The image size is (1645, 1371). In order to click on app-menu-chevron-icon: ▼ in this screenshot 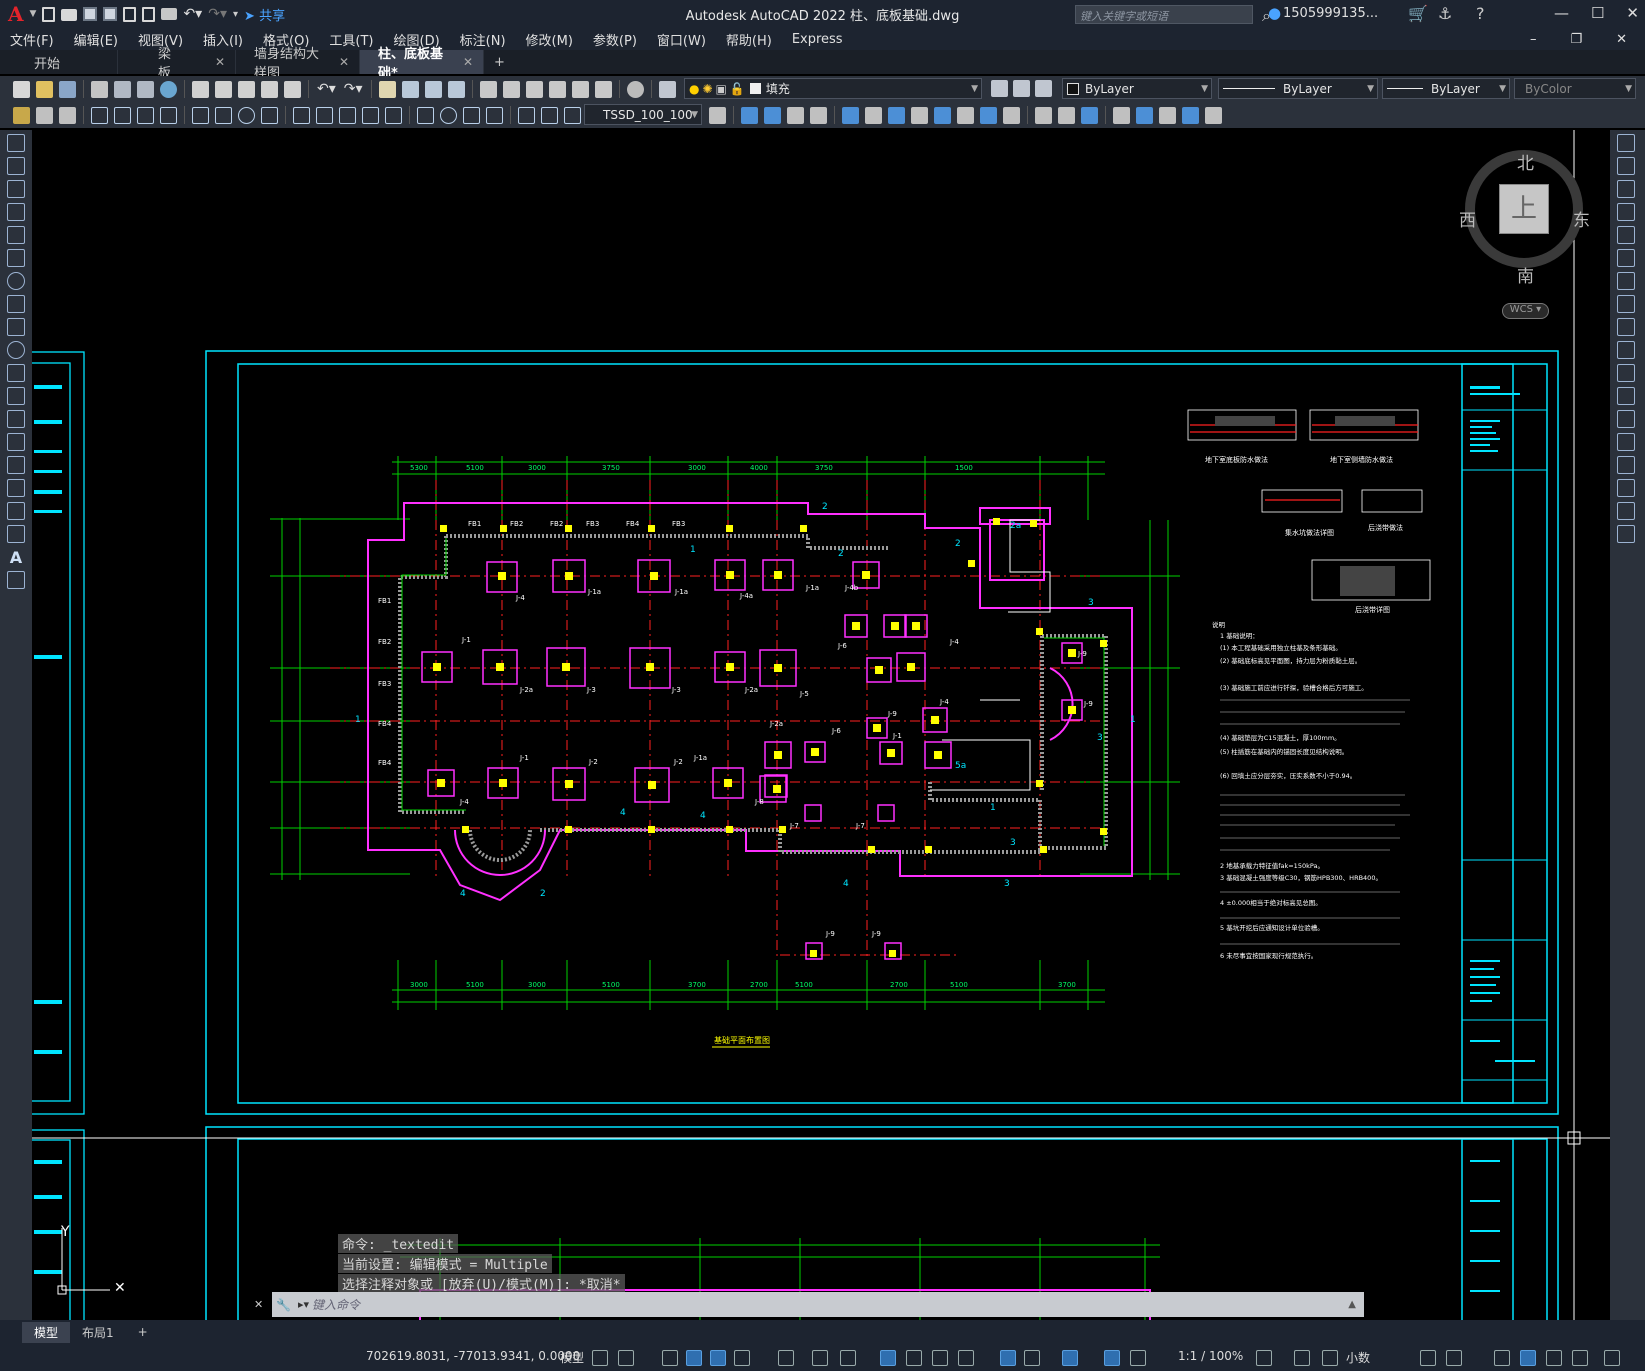, I will do `click(33, 14)`.